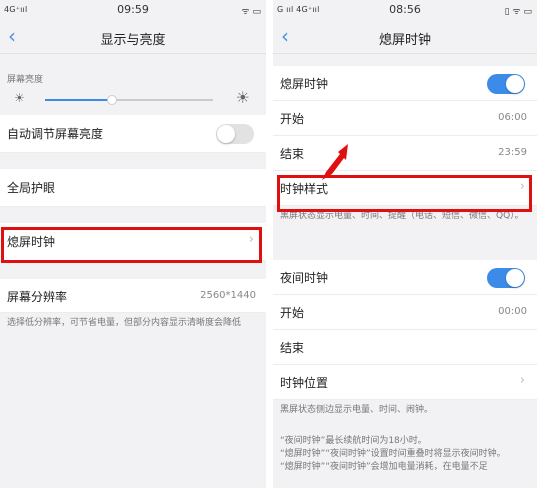 The image size is (537, 488). What do you see at coordinates (304, 84) in the screenshot?
I see `clock-toggle-label: 熄屏时钟` at bounding box center [304, 84].